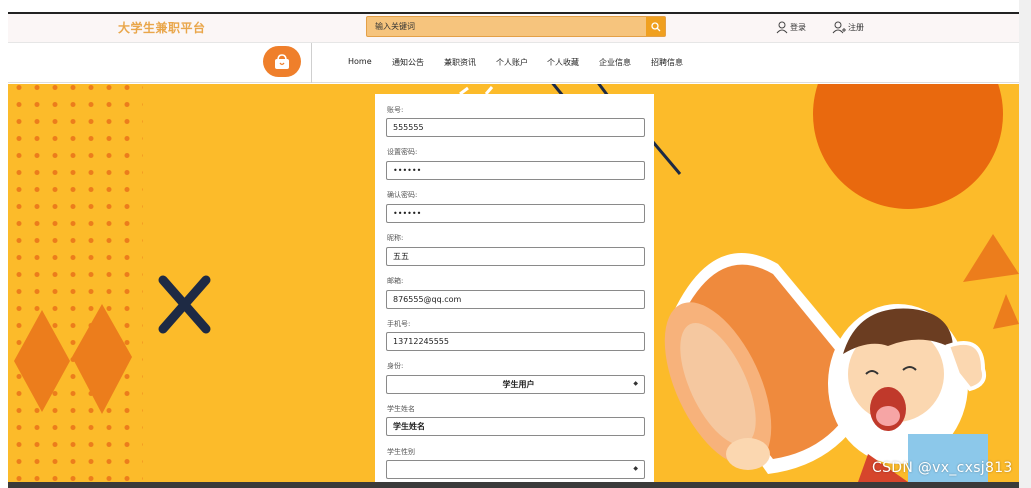 The height and width of the screenshot is (488, 1031). I want to click on nav-bar: Home 通知公告 兼职资讯 个人账户 个人收藏 企业信息 招聘信息, so click(513, 62).